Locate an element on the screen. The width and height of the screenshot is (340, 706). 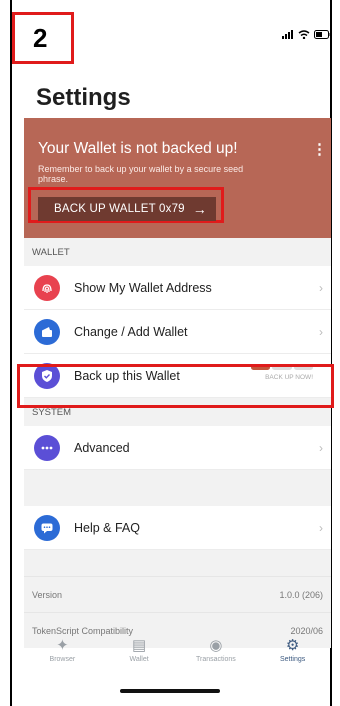
fingerprint-icon is located at coordinates (47, 287).